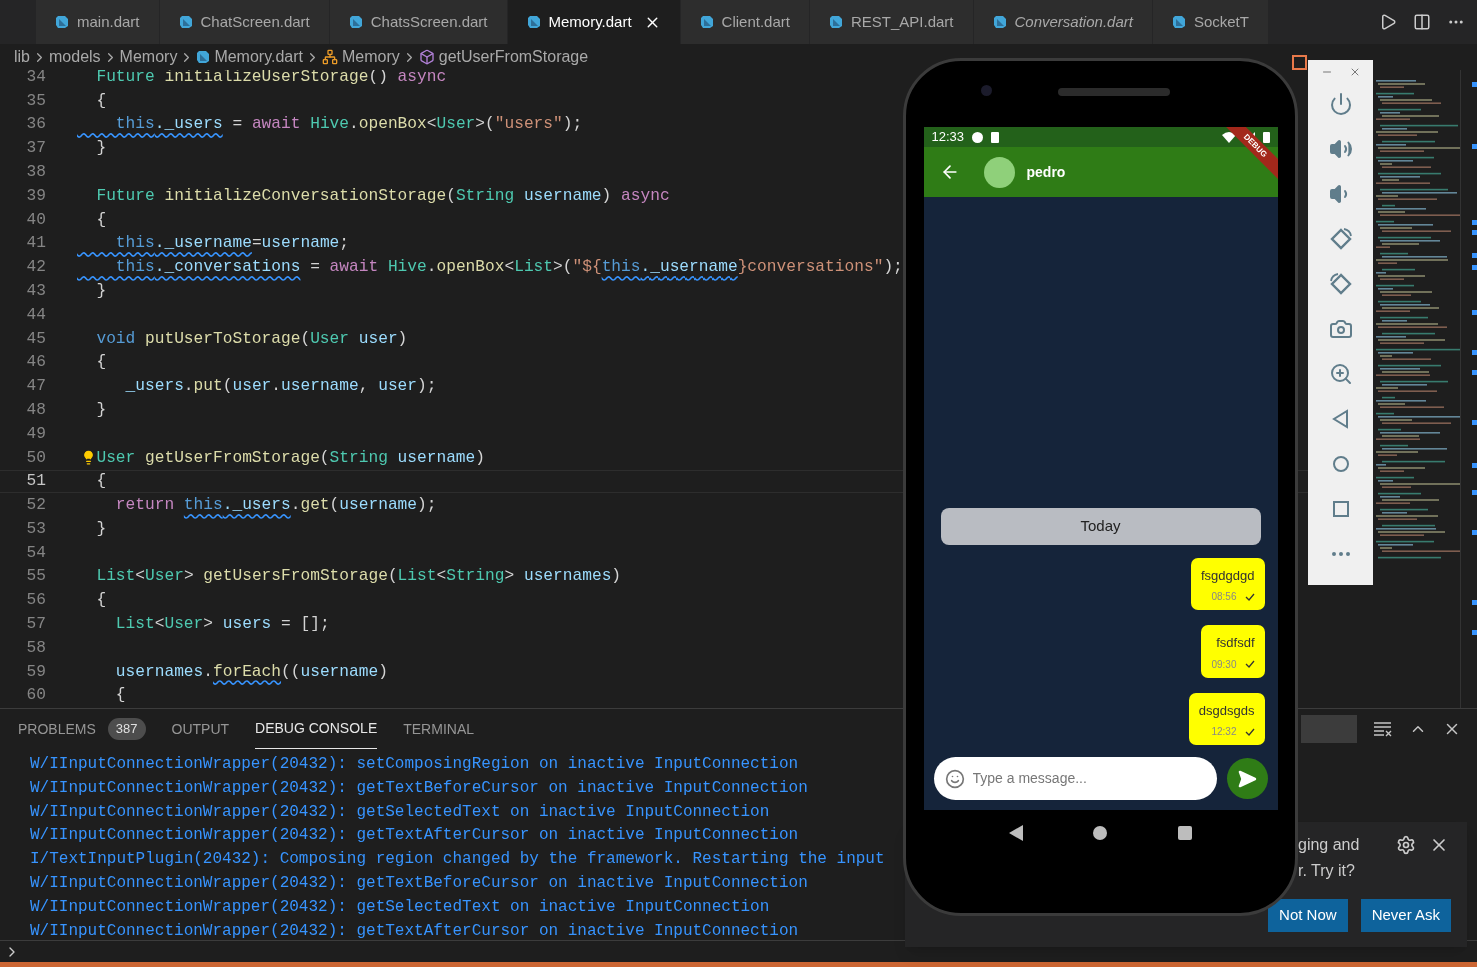 The width and height of the screenshot is (1477, 967). What do you see at coordinates (35, 553) in the screenshot?
I see `line-number: 54` at bounding box center [35, 553].